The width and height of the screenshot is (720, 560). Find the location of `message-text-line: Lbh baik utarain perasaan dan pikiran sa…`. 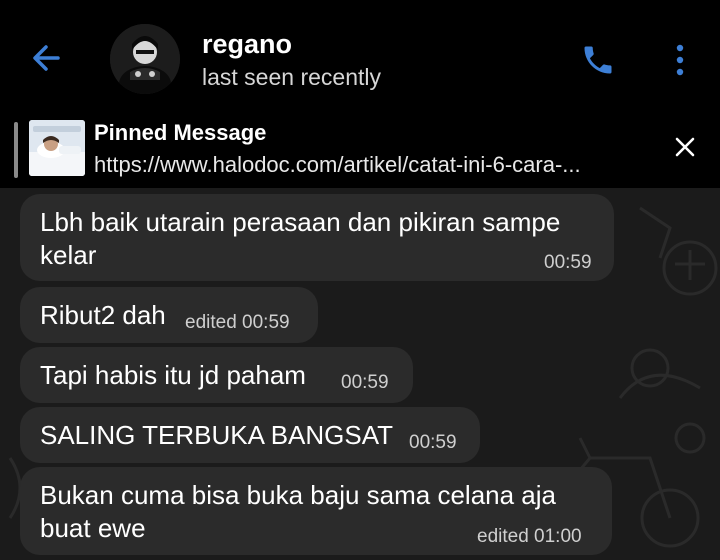

message-text-line: Lbh baik utarain perasaan dan pikiran sa… is located at coordinates (300, 222).